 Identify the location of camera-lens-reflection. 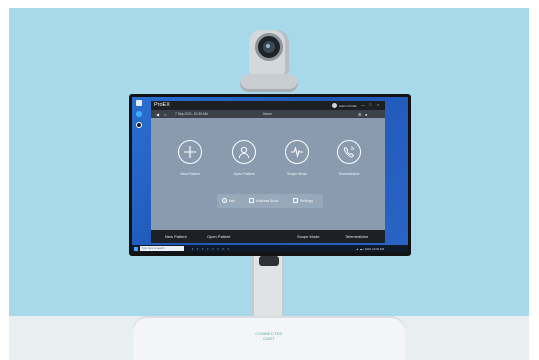
(268, 46).